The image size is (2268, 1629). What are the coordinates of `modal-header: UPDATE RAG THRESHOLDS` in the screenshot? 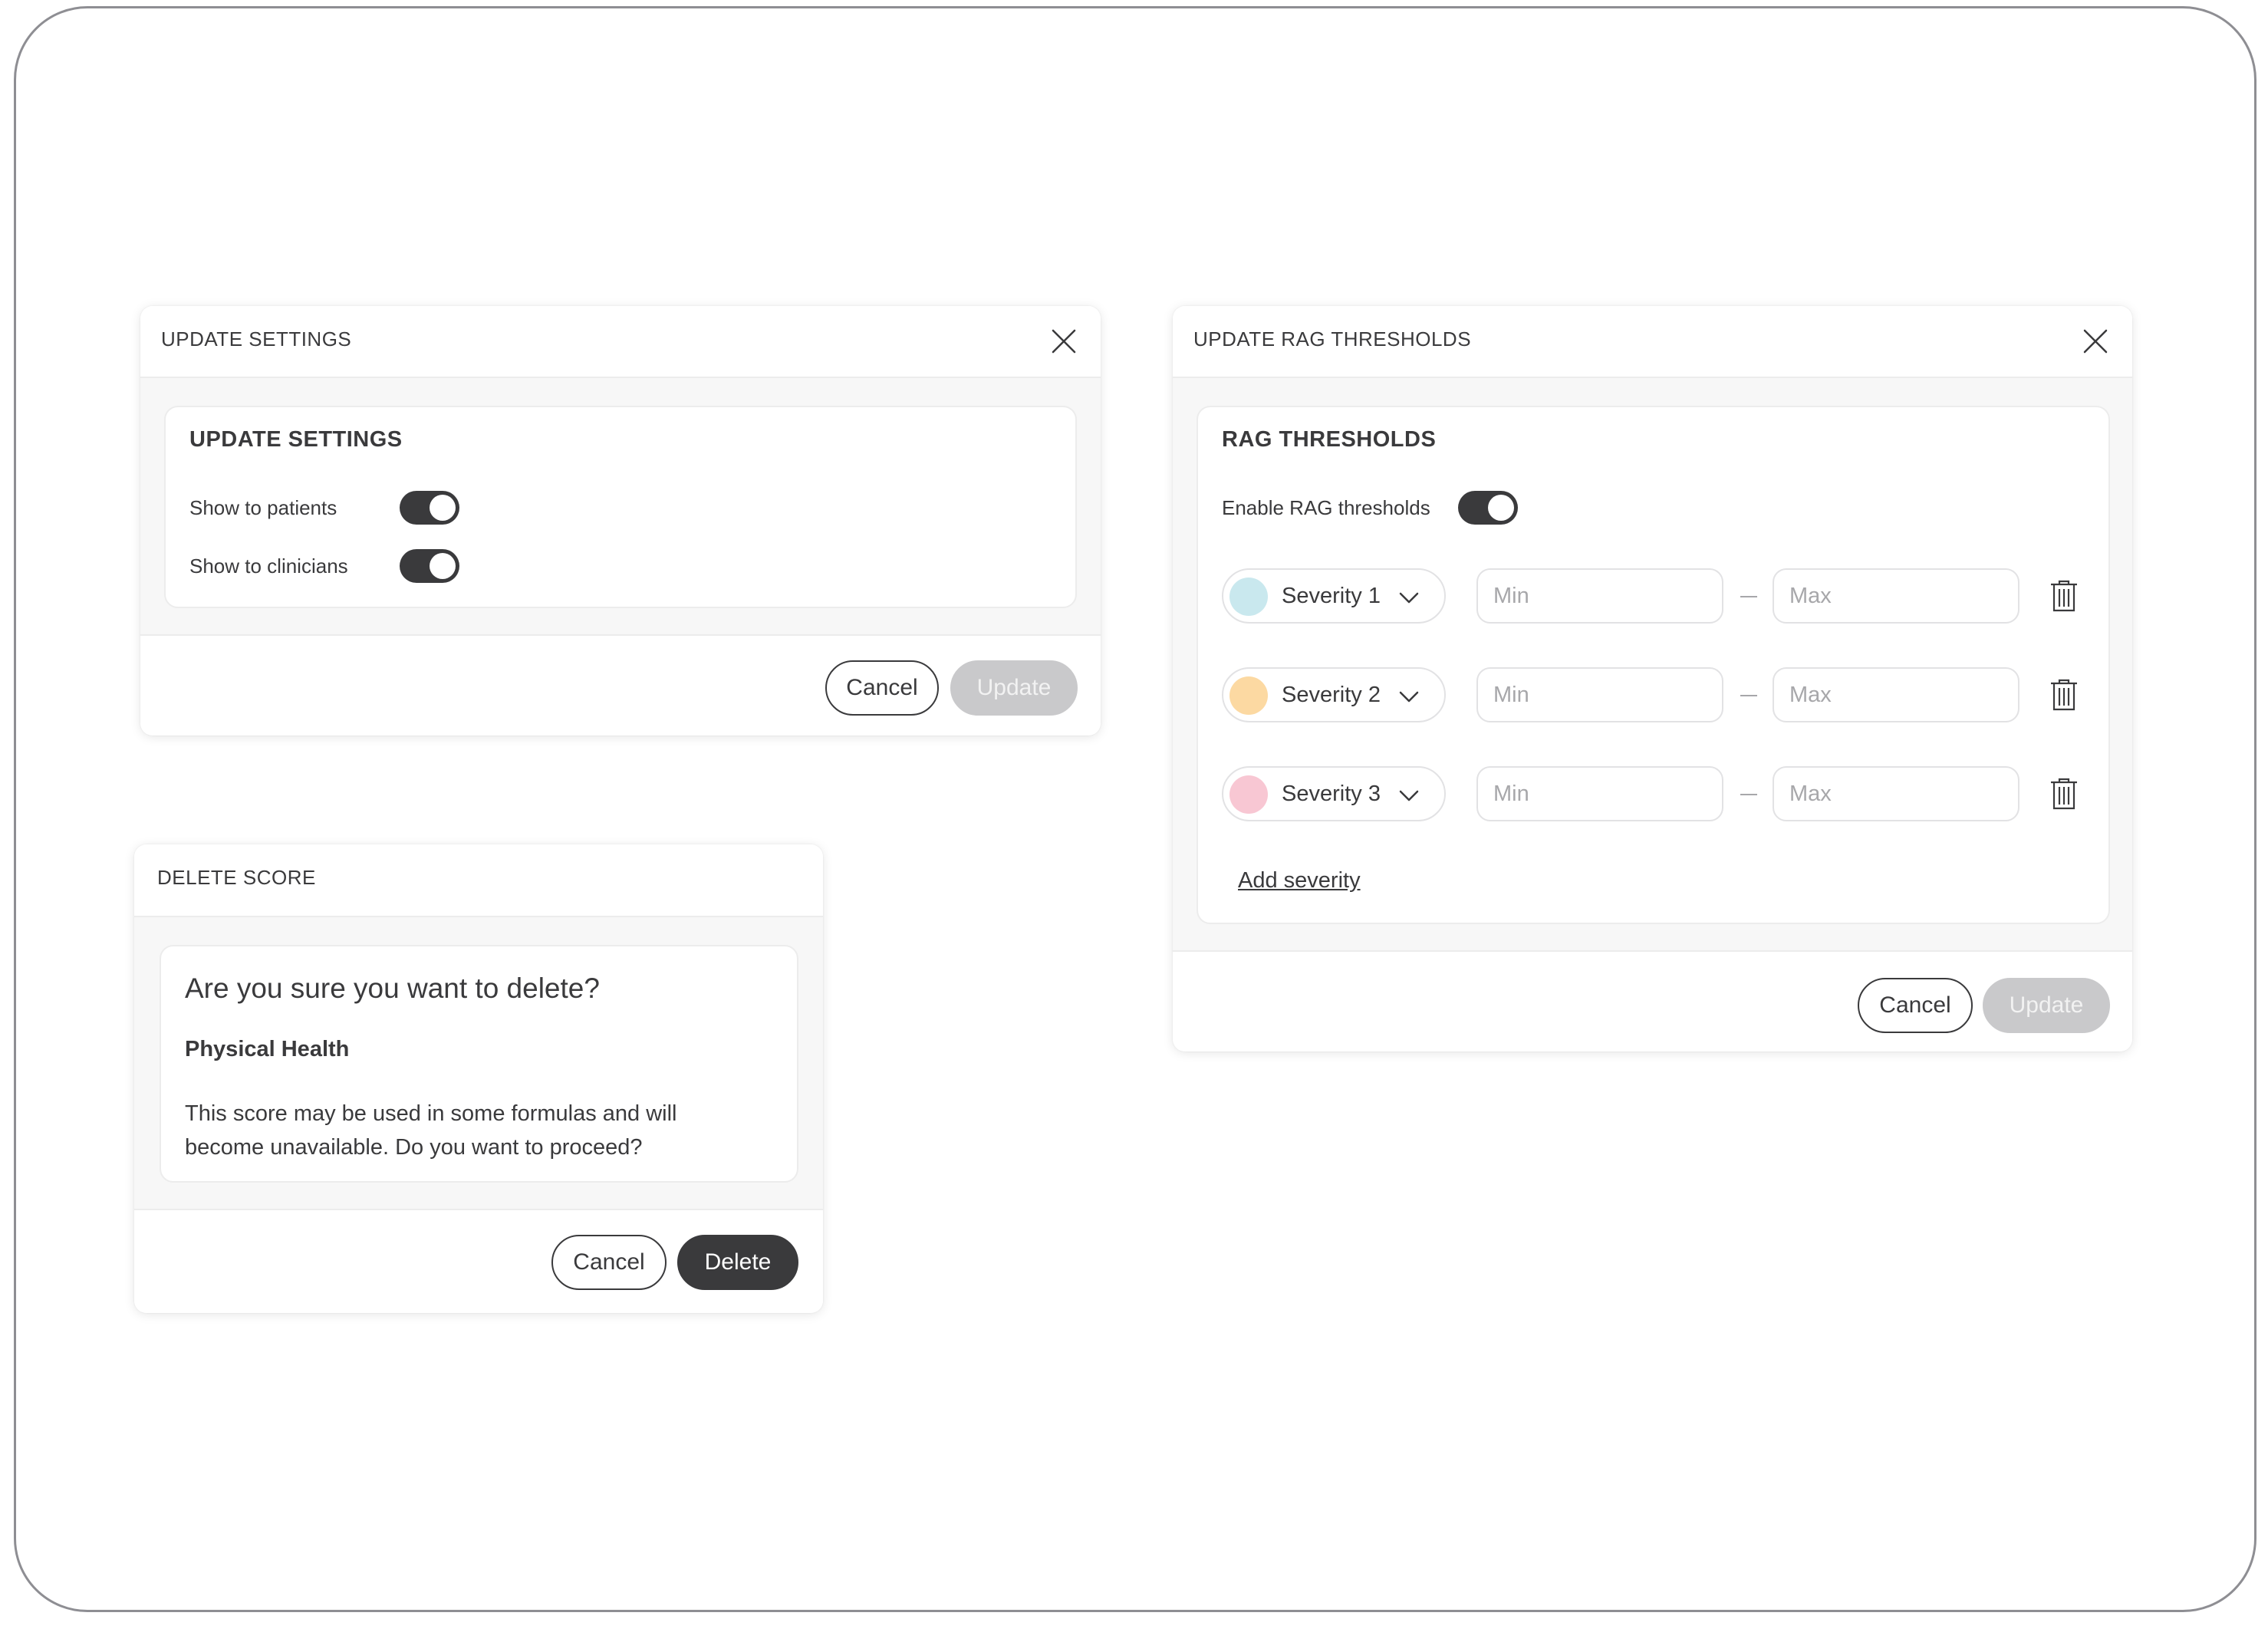 It's located at (1652, 342).